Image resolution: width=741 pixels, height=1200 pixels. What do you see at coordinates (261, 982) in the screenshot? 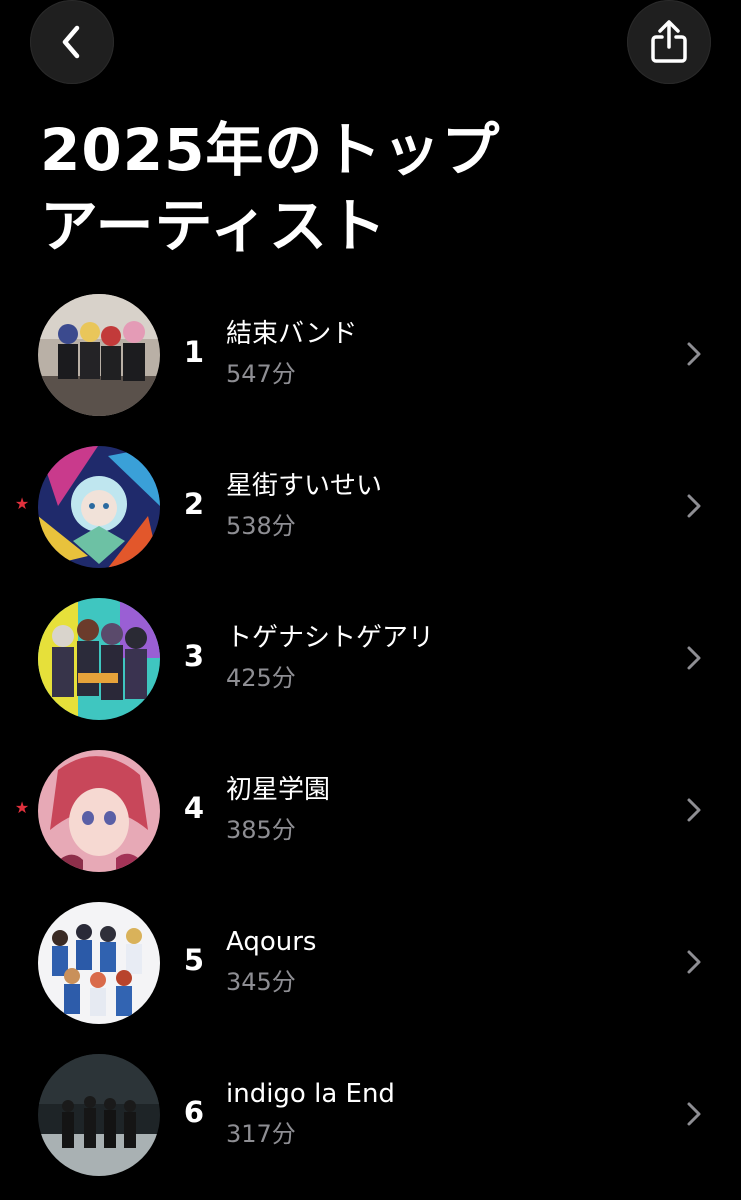
I see `artist-minutes-5: 345分` at bounding box center [261, 982].